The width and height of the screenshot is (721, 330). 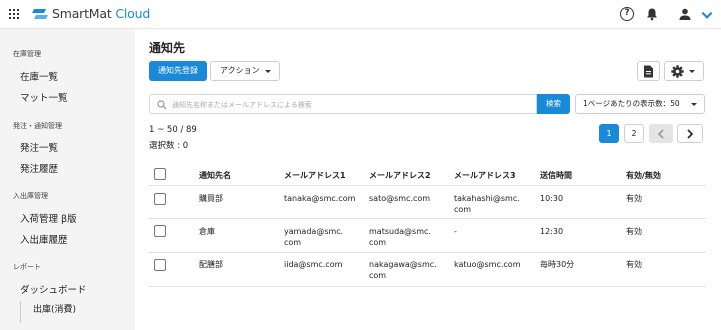 What do you see at coordinates (315, 175) in the screenshot?
I see `column-header-email1: メールアドレス1` at bounding box center [315, 175].